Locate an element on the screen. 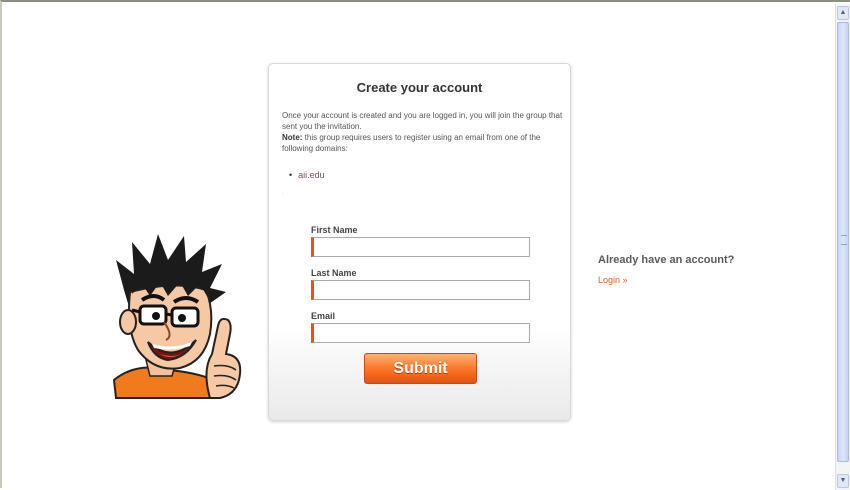 Image resolution: width=850 pixels, height=490 pixels. scrollbar-grip is located at coordinates (844, 240).